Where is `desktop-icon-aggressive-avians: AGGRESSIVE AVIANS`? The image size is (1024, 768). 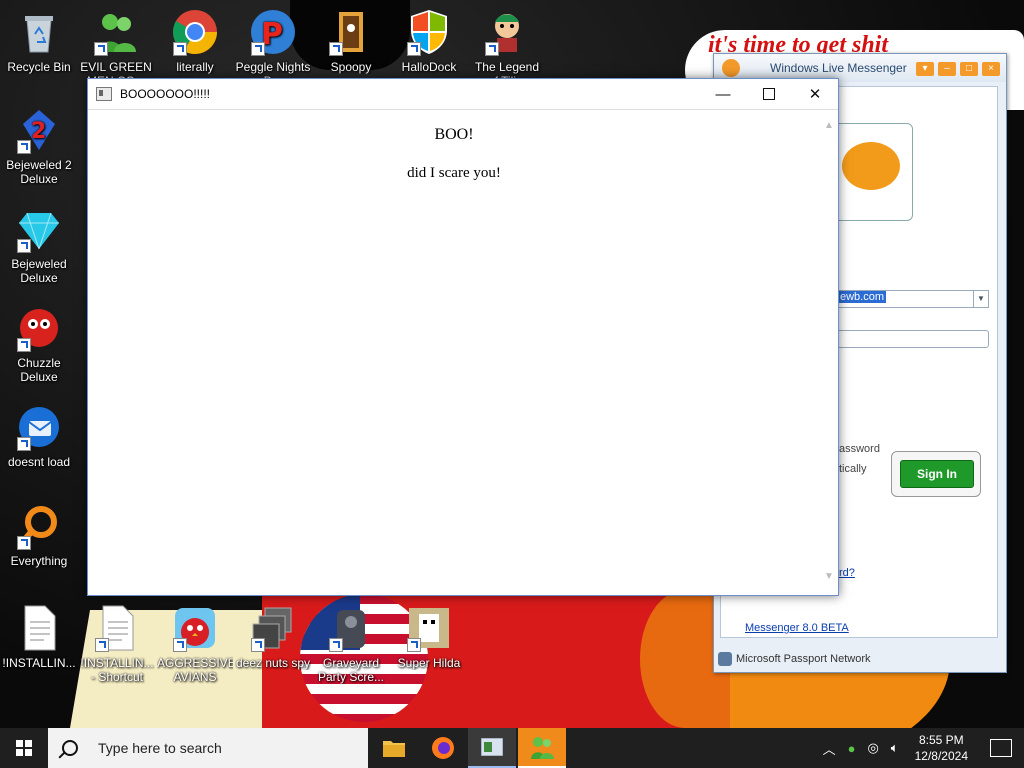 desktop-icon-aggressive-avians: AGGRESSIVE AVIANS is located at coordinates (195, 644).